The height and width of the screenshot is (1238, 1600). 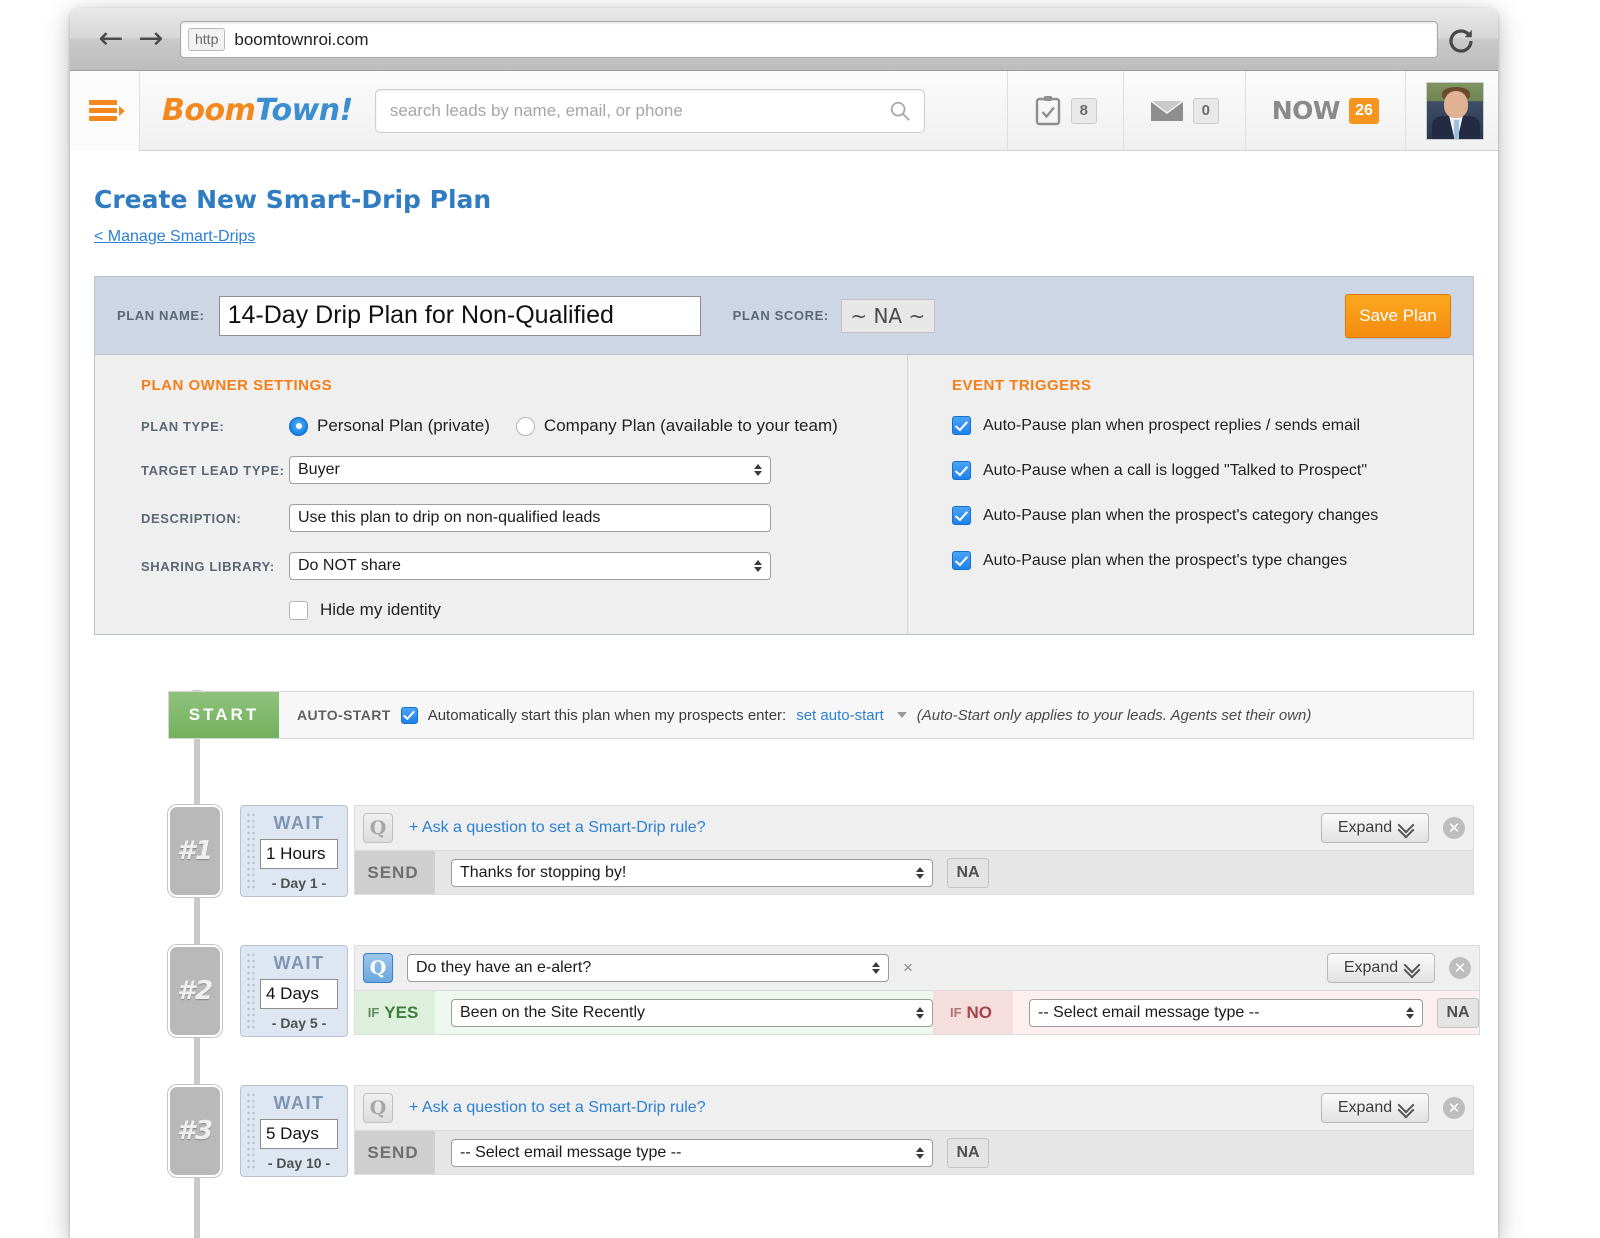 I want to click on tasks-button: 8, so click(x=1064, y=111).